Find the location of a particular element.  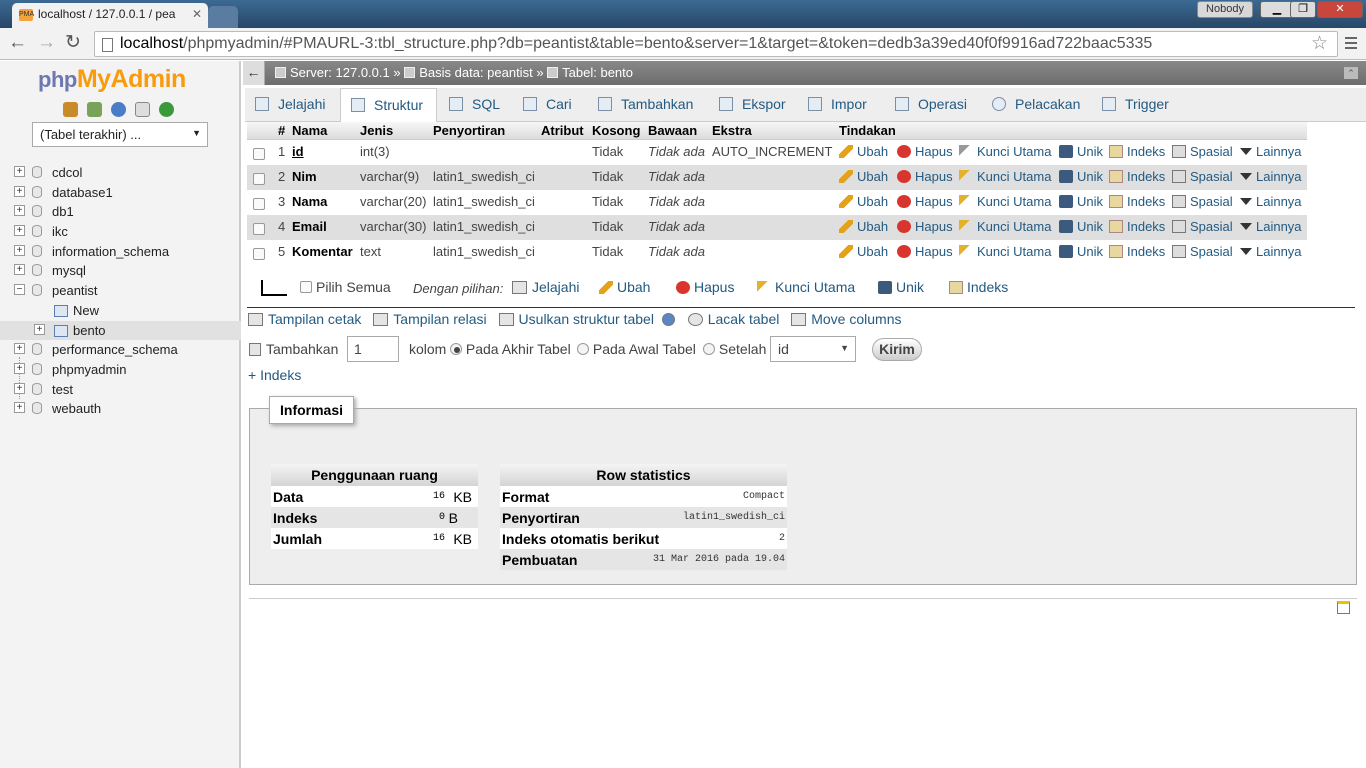

db-item-webauth: + webauth is located at coordinates (127, 409).